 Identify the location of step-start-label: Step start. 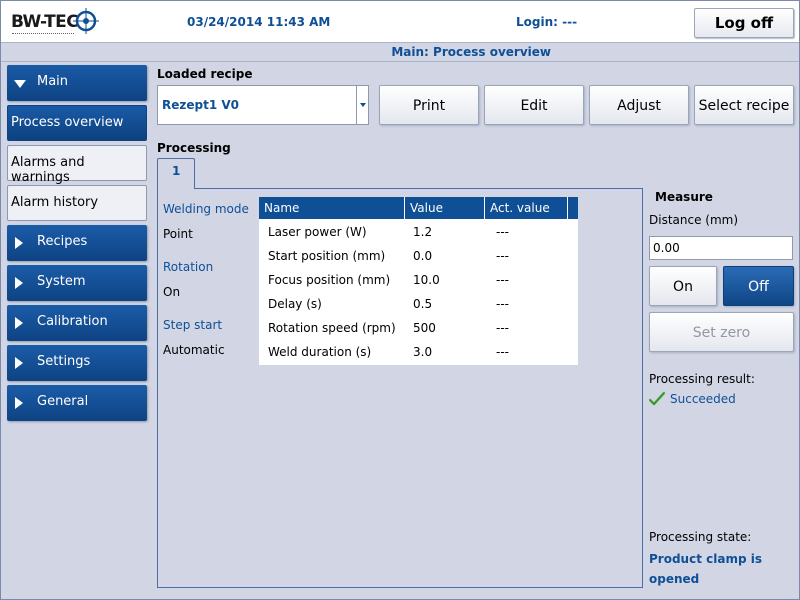
(193, 325).